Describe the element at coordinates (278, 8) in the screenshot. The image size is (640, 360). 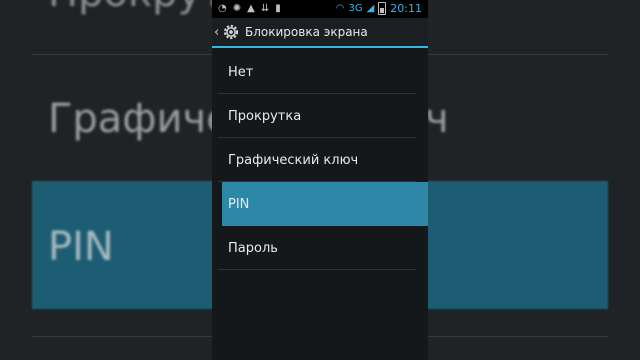
I see `sd-card-icon: ▮` at that location.